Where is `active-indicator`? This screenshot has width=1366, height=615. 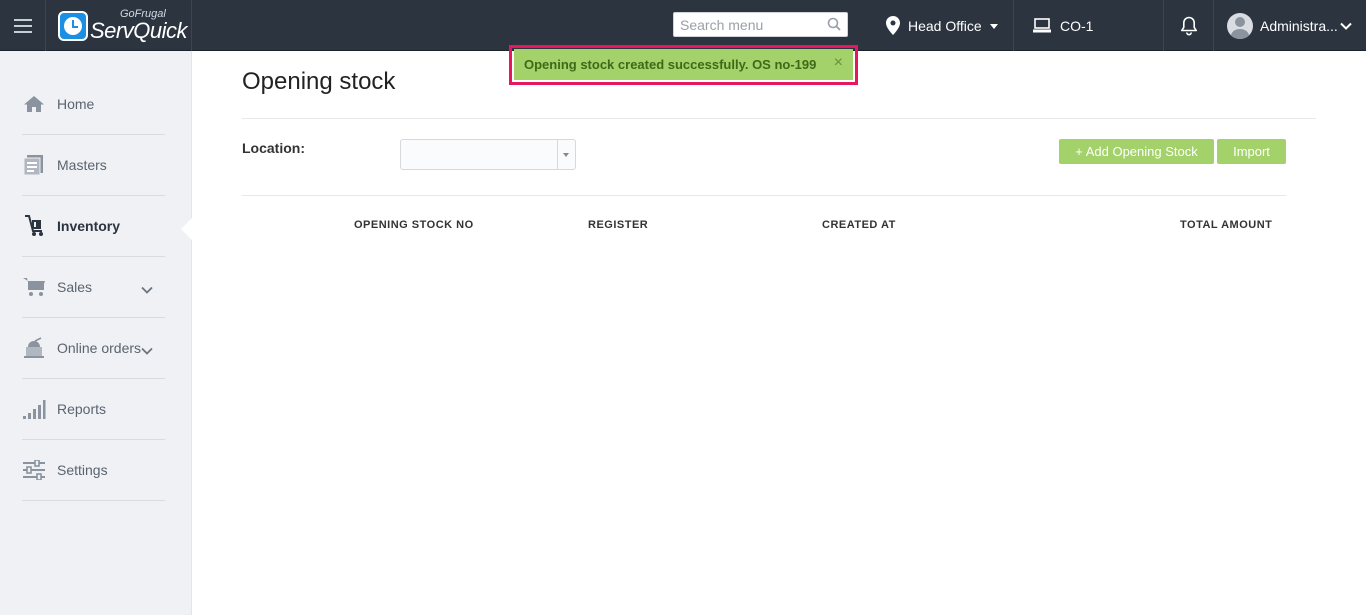 active-indicator is located at coordinates (186, 229).